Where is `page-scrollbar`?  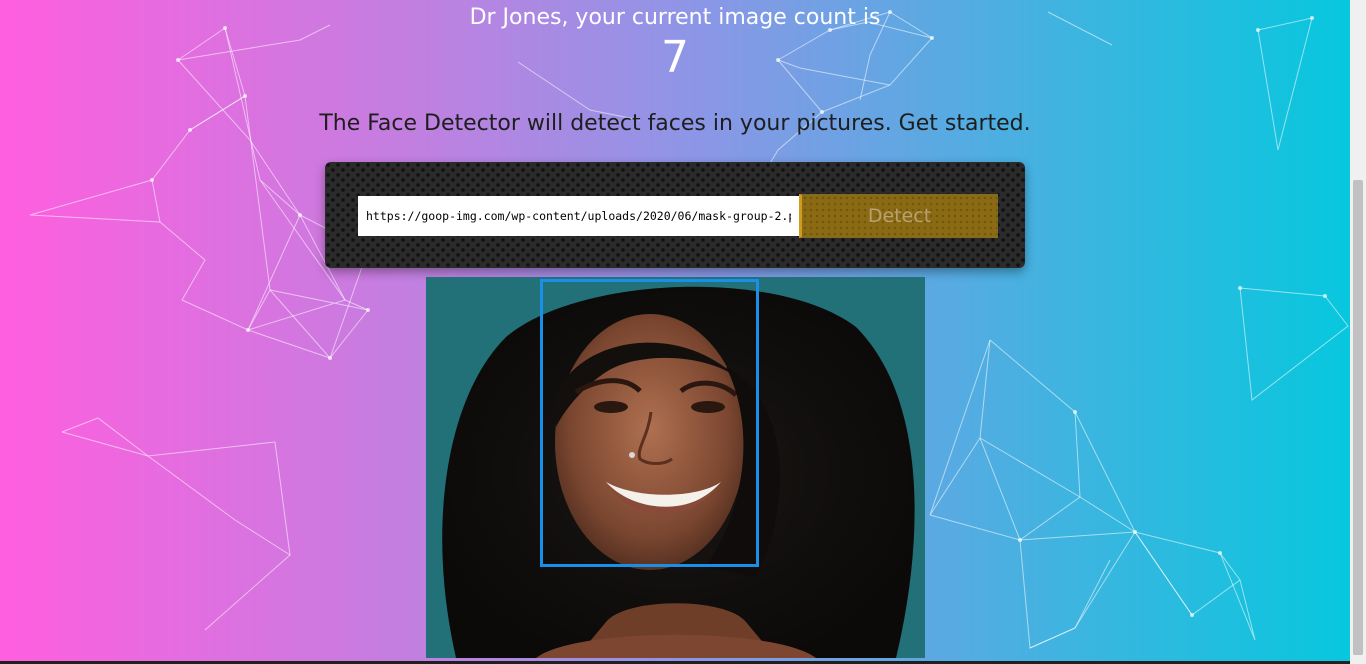
page-scrollbar is located at coordinates (1358, 332).